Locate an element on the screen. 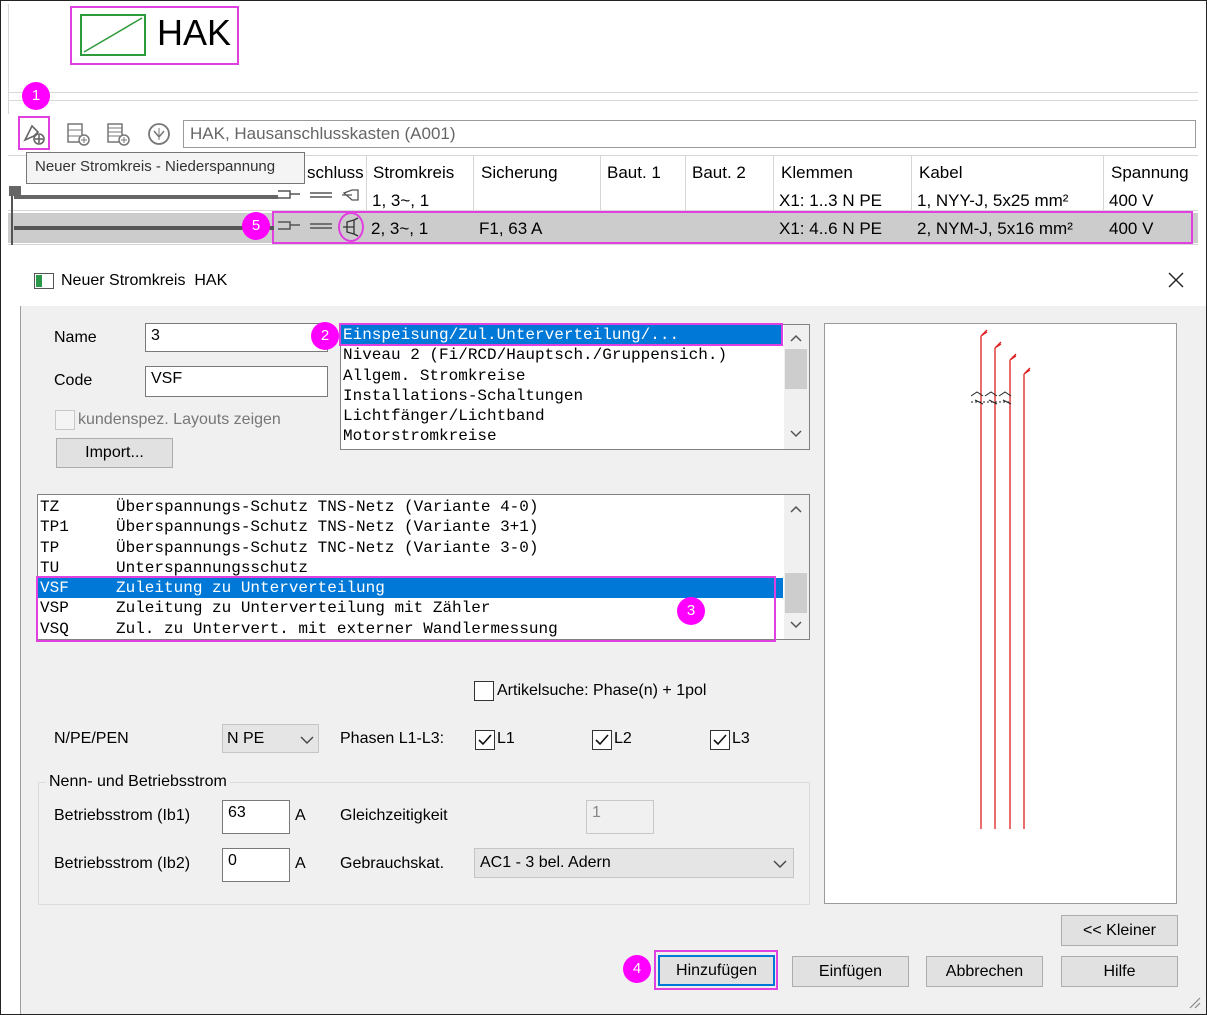  cell-kabel: 1, NYY-J, 5x25 mm² is located at coordinates (993, 200).